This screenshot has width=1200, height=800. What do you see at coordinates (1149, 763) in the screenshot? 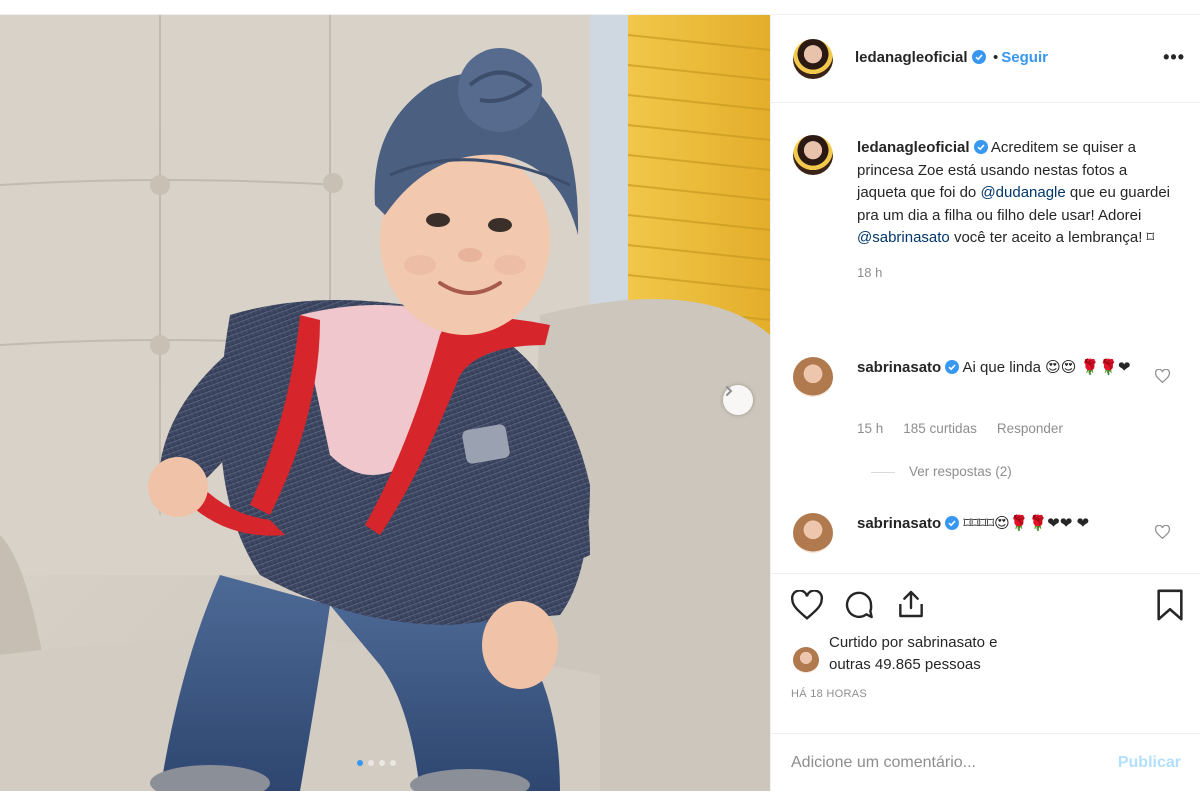
I see `publish-button: Publicar` at bounding box center [1149, 763].